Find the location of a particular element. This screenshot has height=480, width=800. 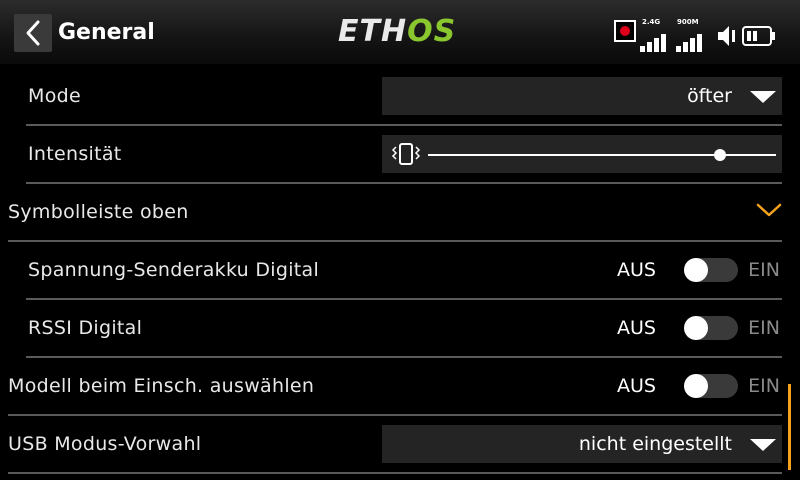

section-title: Symbolleiste oben is located at coordinates (98, 212).